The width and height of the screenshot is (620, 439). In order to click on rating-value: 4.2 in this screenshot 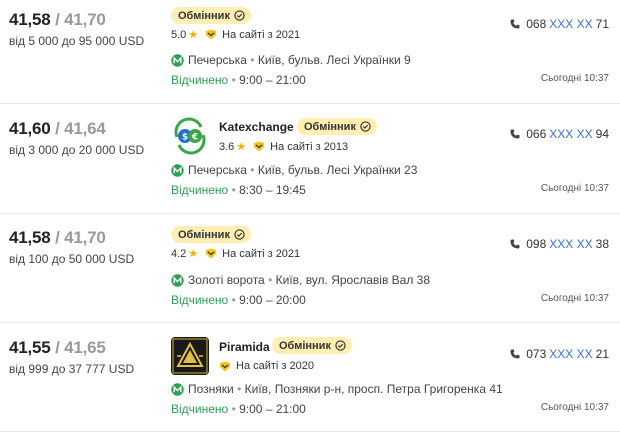, I will do `click(179, 253)`.